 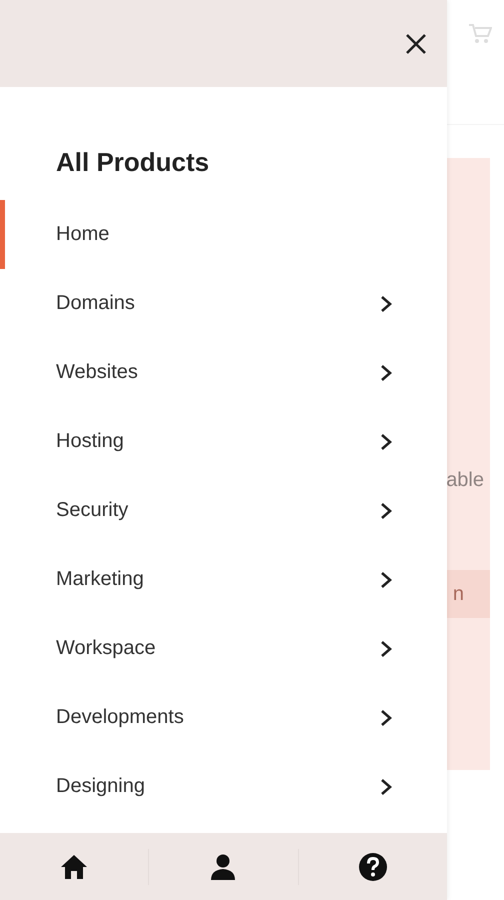 What do you see at coordinates (223, 234) in the screenshot?
I see `menu-item: Home` at bounding box center [223, 234].